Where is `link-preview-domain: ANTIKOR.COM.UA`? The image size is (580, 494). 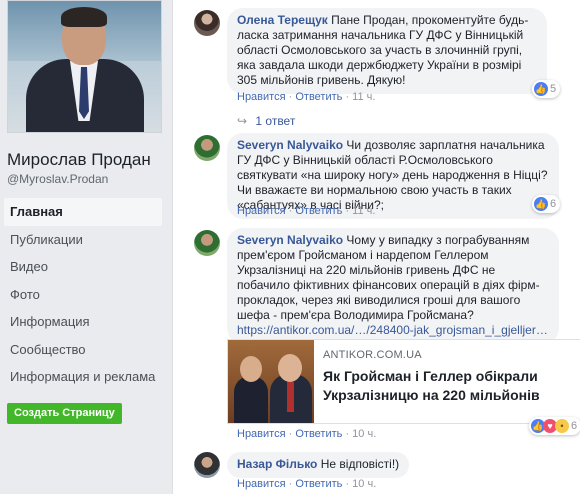
link-preview-domain: ANTIKOR.COM.UA is located at coordinates (372, 355).